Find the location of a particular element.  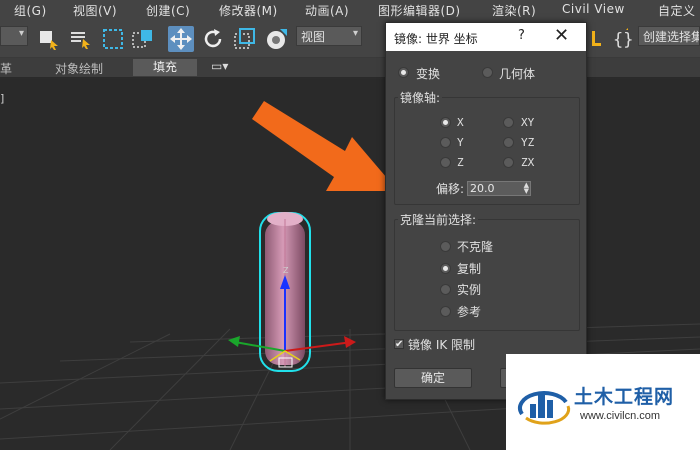

named-selection-braces-icon: {} is located at coordinates (623, 39).